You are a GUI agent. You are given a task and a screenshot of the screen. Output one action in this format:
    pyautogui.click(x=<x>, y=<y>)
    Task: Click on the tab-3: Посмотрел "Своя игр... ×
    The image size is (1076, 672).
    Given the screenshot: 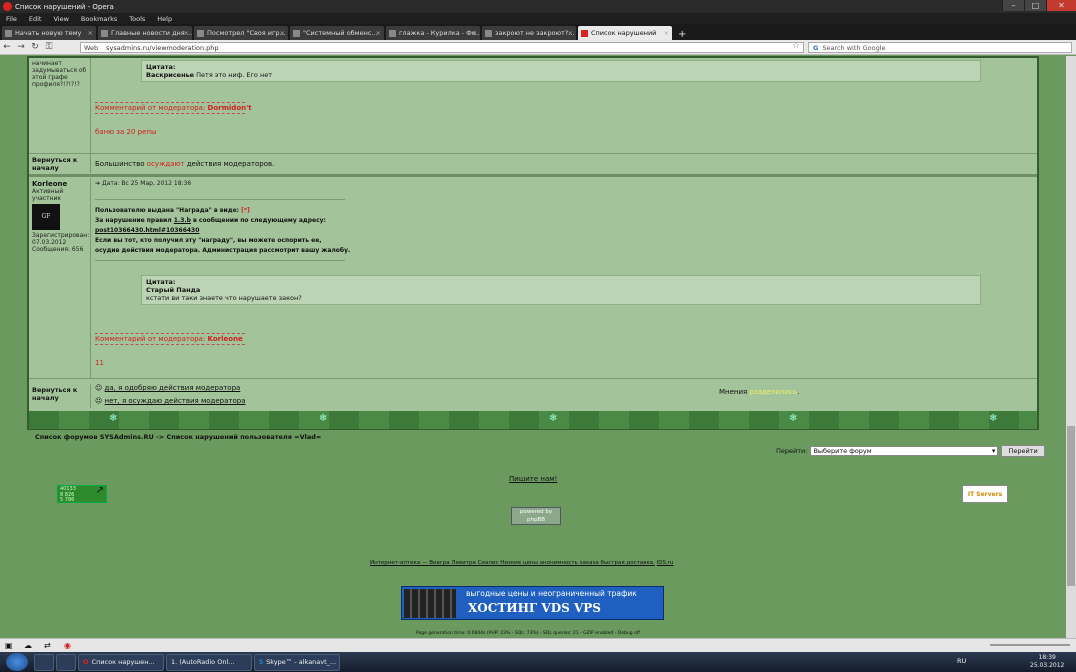 What is the action you would take?
    pyautogui.click(x=241, y=33)
    